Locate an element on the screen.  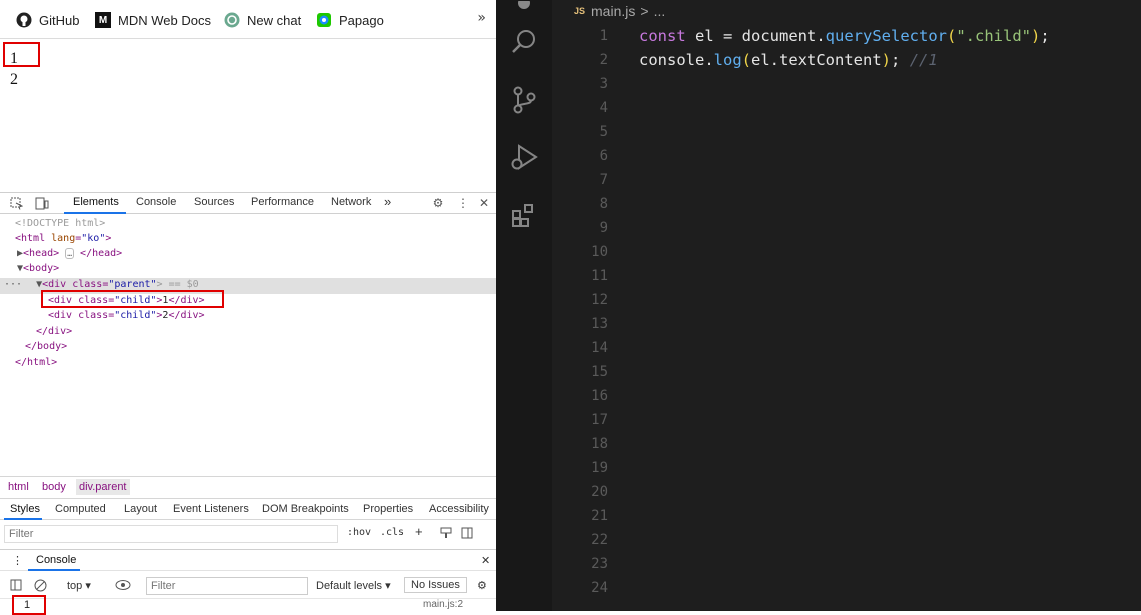
console-source-link: main.js:2 is located at coordinates (443, 604).